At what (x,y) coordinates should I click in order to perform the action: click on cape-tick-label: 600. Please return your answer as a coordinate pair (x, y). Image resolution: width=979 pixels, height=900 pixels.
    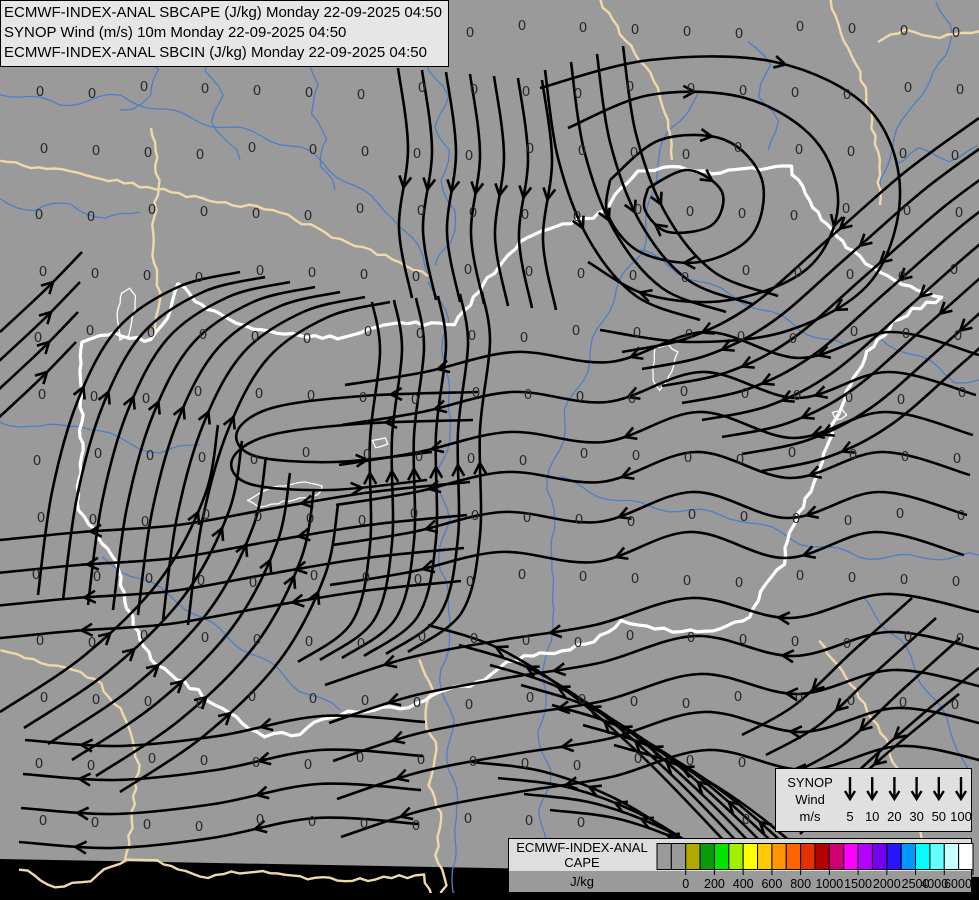
    Looking at the image, I should click on (771, 884).